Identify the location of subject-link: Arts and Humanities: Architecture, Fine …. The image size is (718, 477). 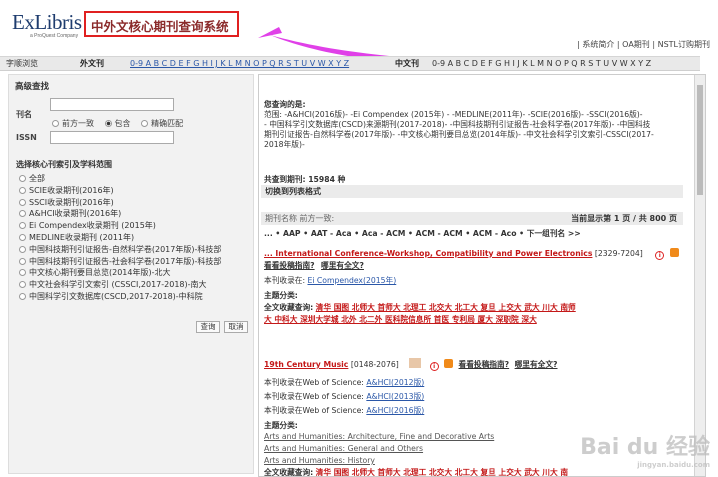
(379, 436).